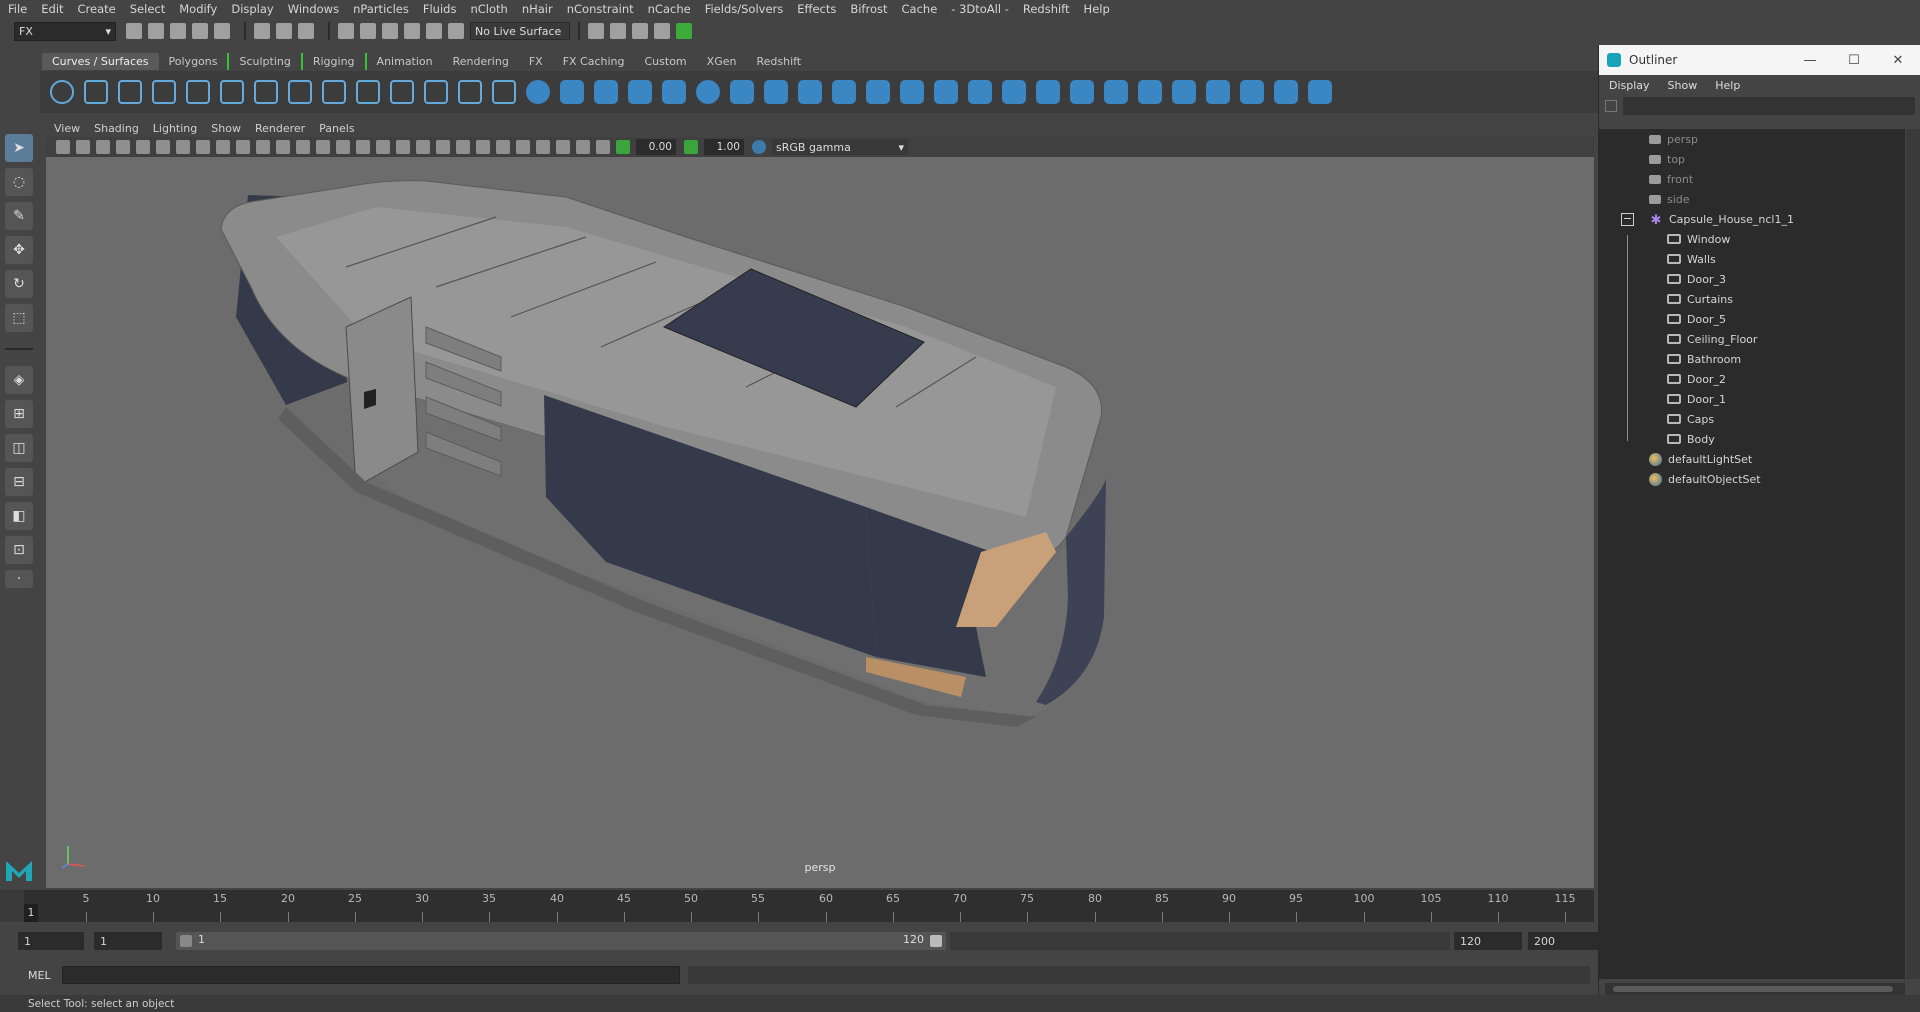 This screenshot has width=1920, height=1012. I want to click on playback-end-field: 120, so click(1488, 941).